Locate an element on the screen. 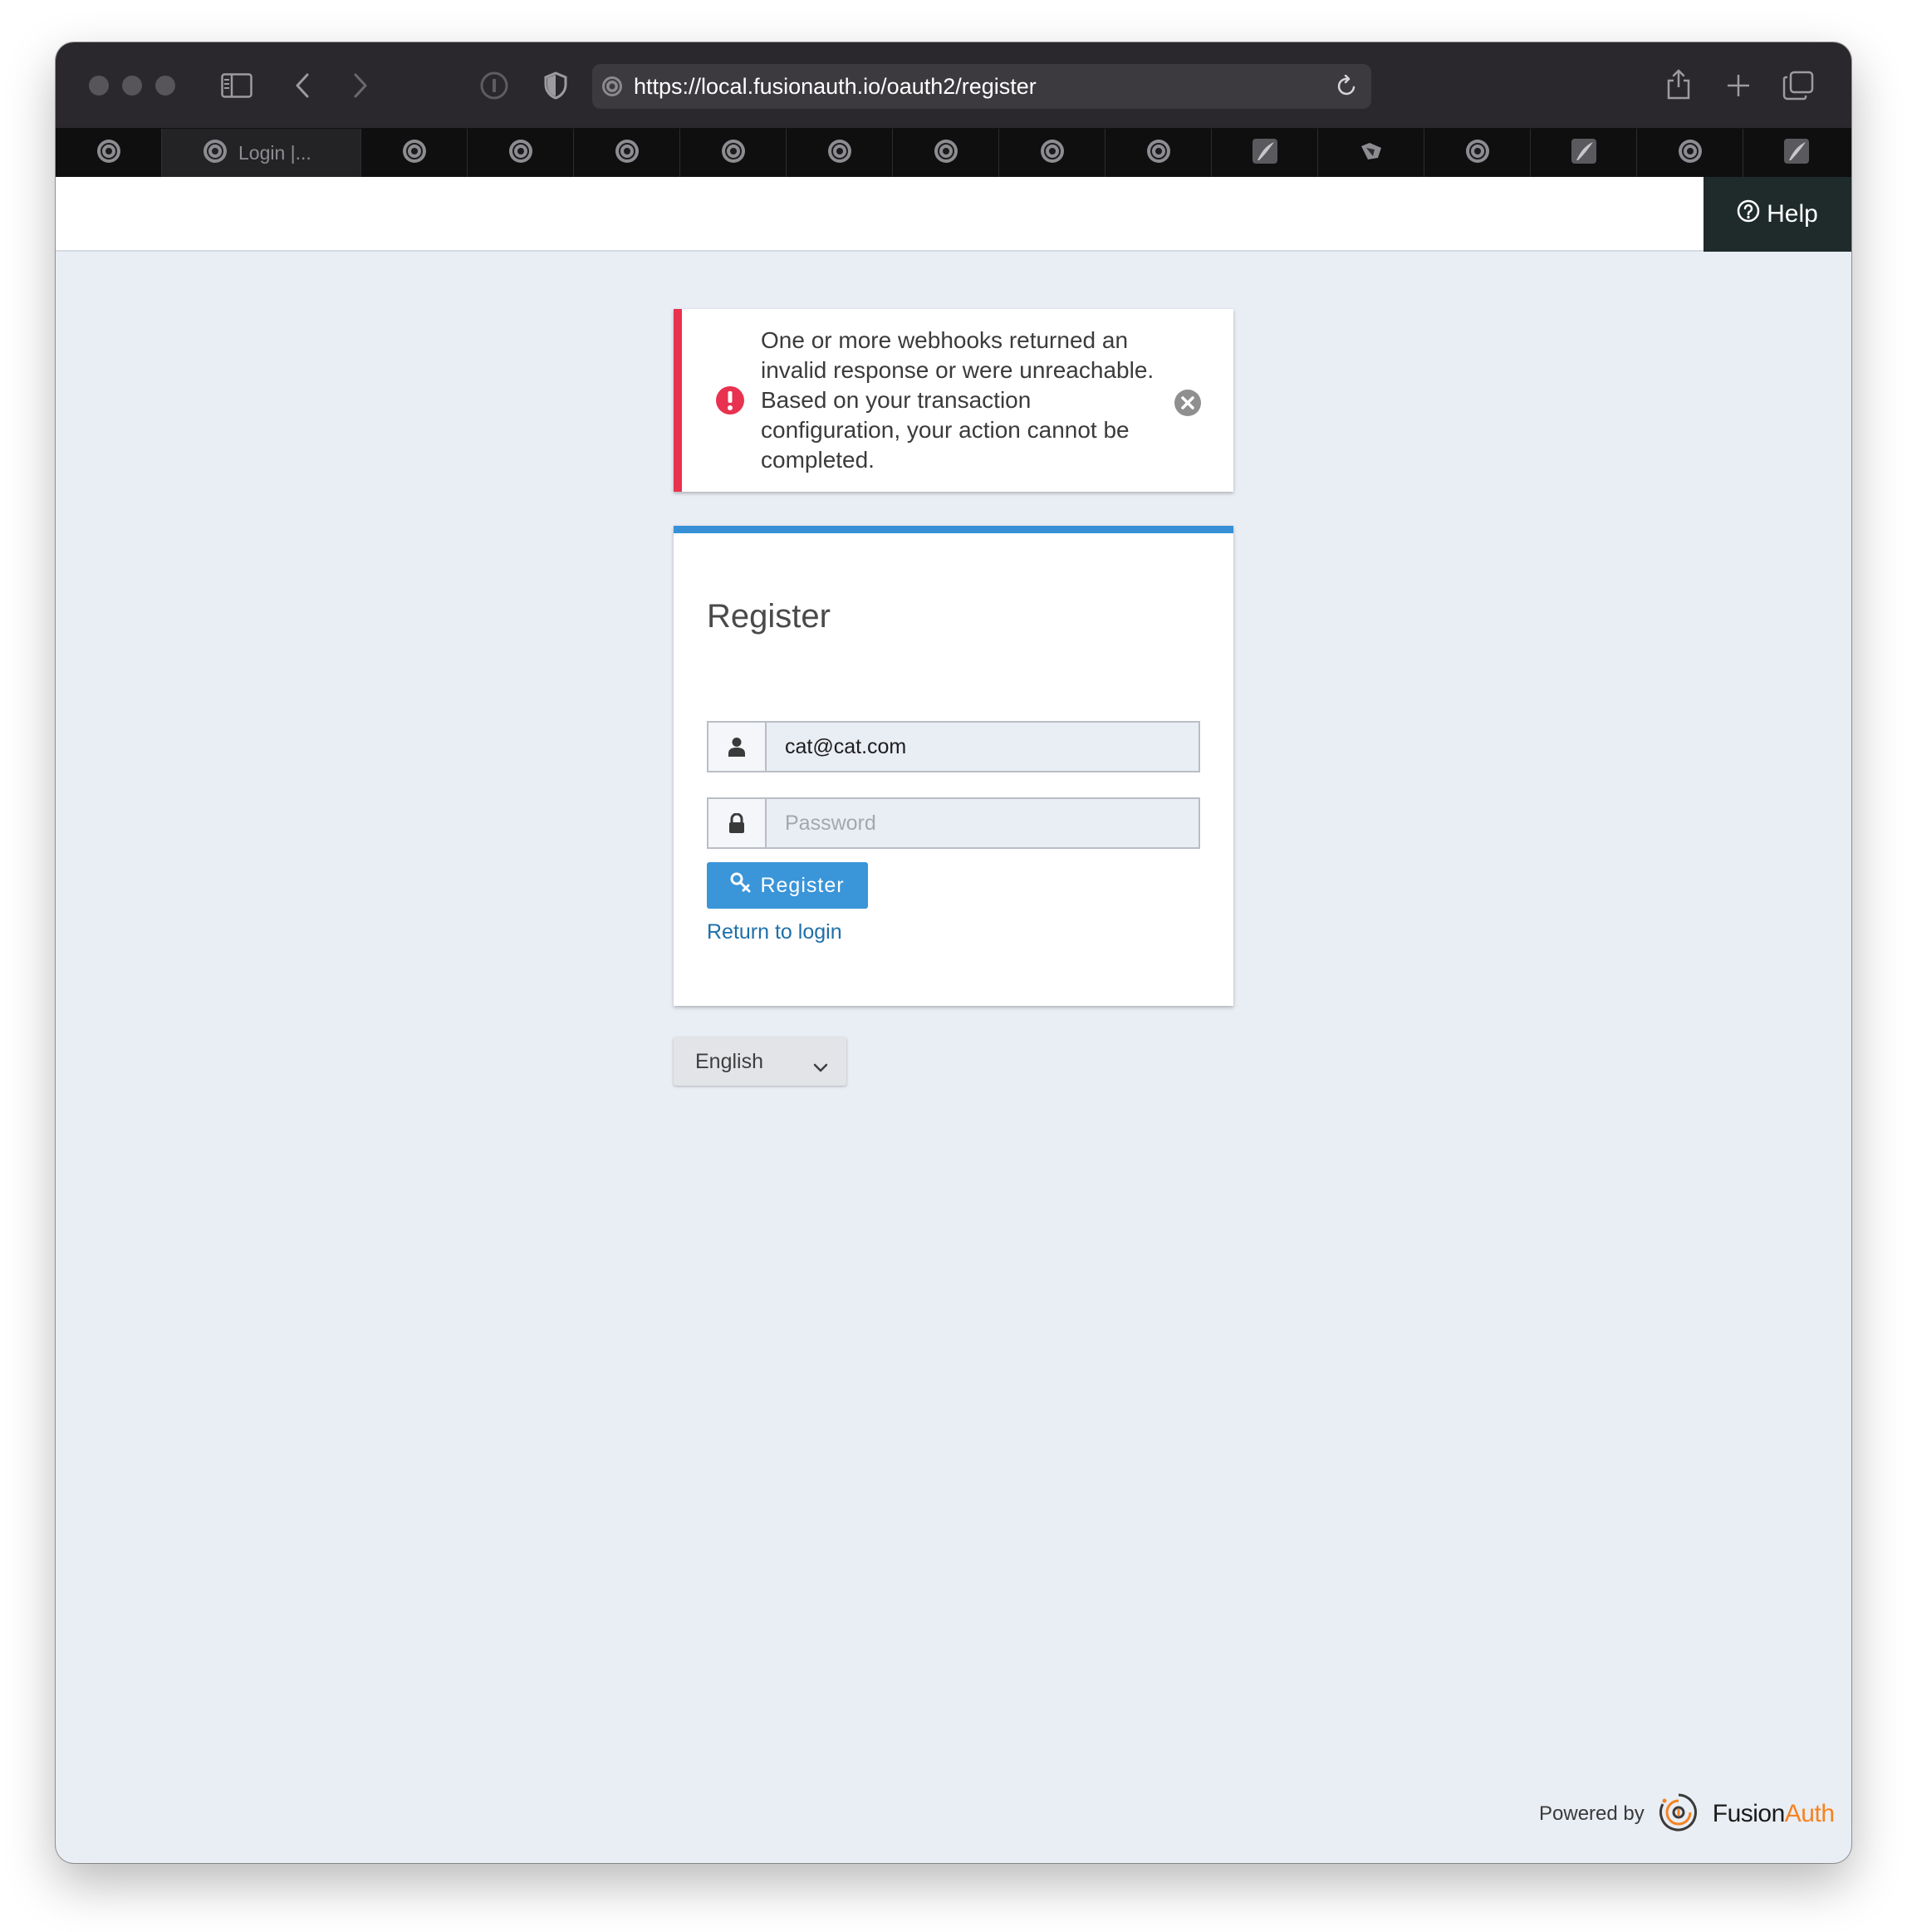 The width and height of the screenshot is (1907, 1932). key-icon is located at coordinates (741, 886).